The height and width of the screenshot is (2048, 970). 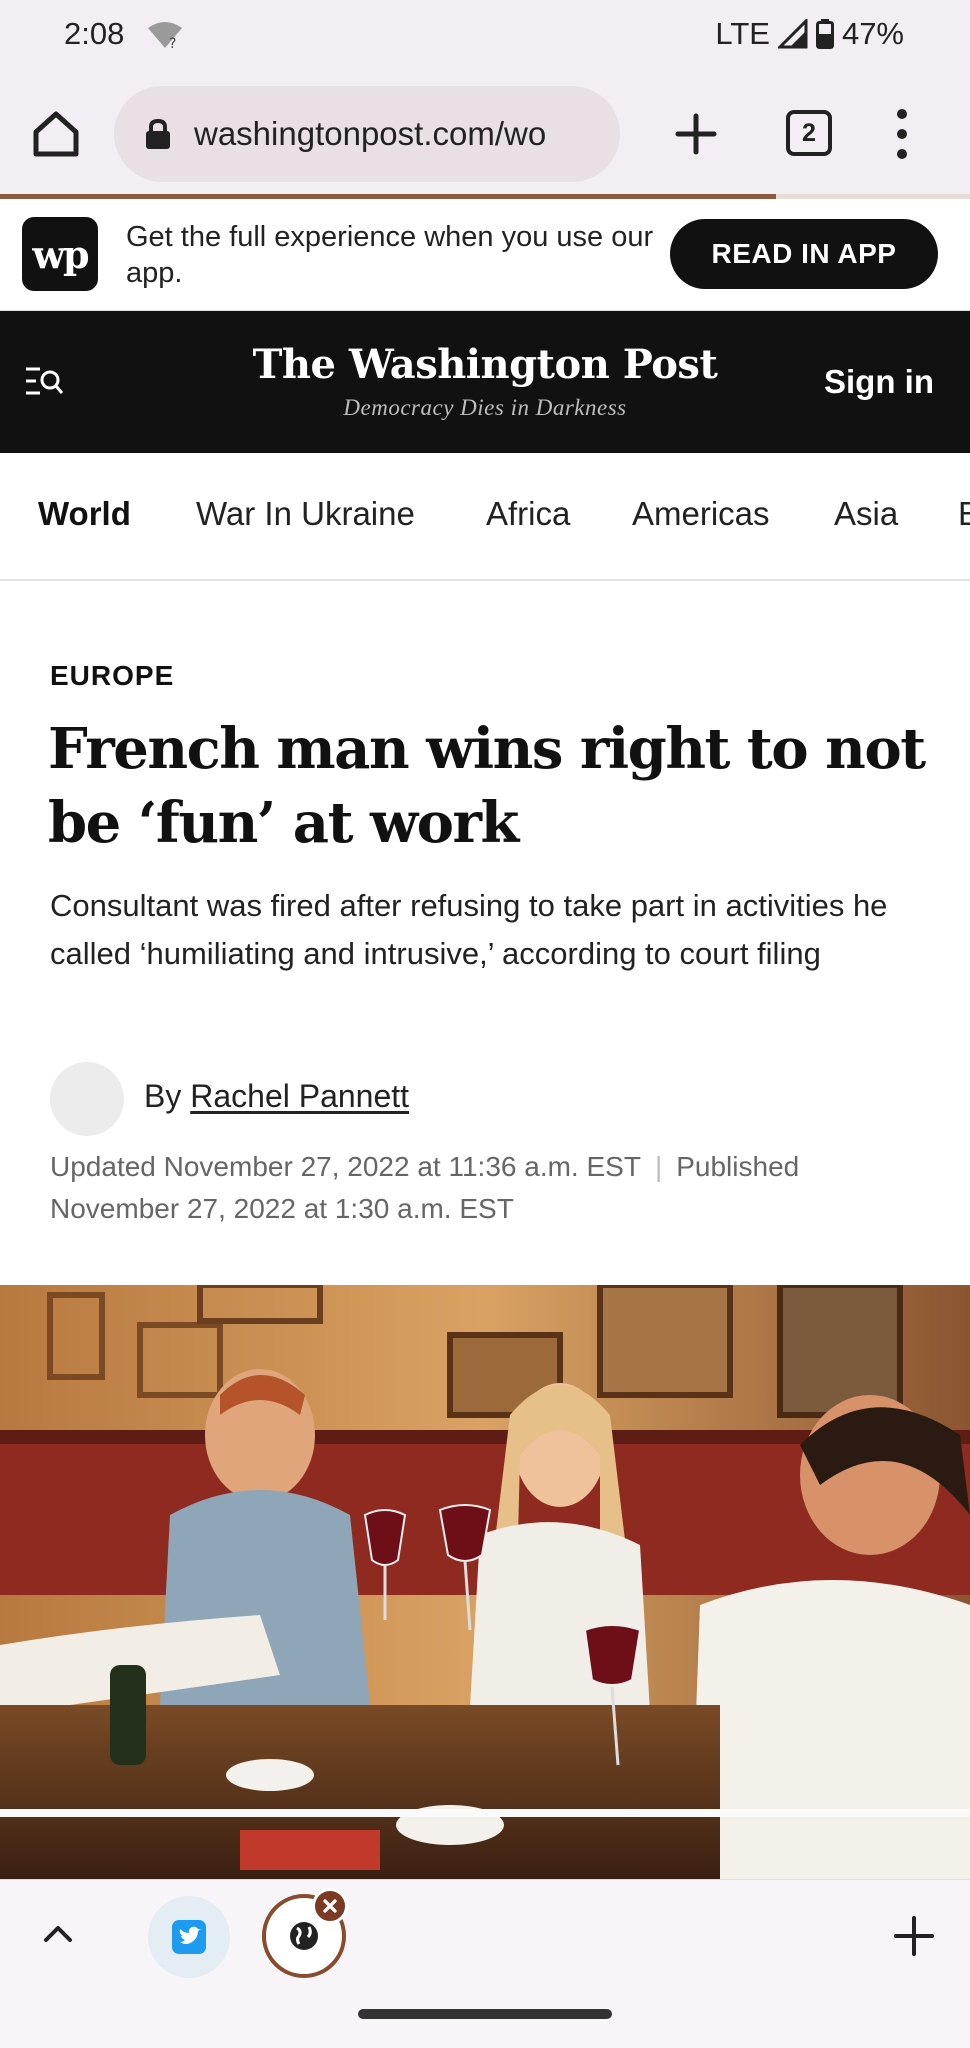 I want to click on twitter-shortcut-button, so click(x=189, y=1937).